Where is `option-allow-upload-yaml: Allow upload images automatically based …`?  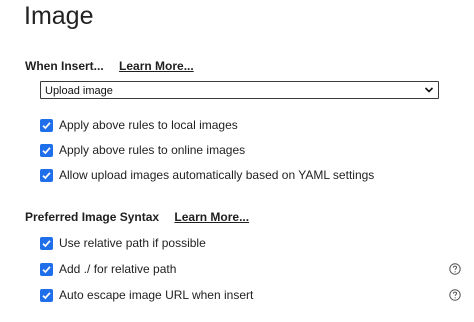
option-allow-upload-yaml: Allow upload images automatically based … is located at coordinates (207, 175).